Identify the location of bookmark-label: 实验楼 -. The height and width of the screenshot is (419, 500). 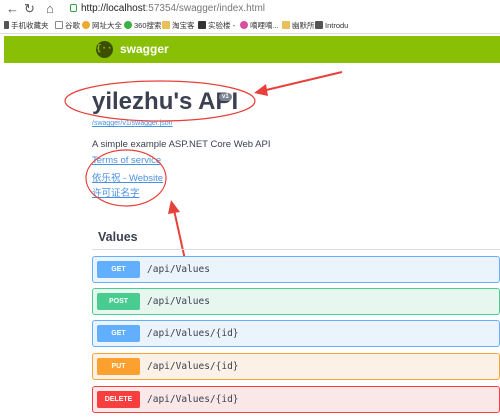
(222, 25).